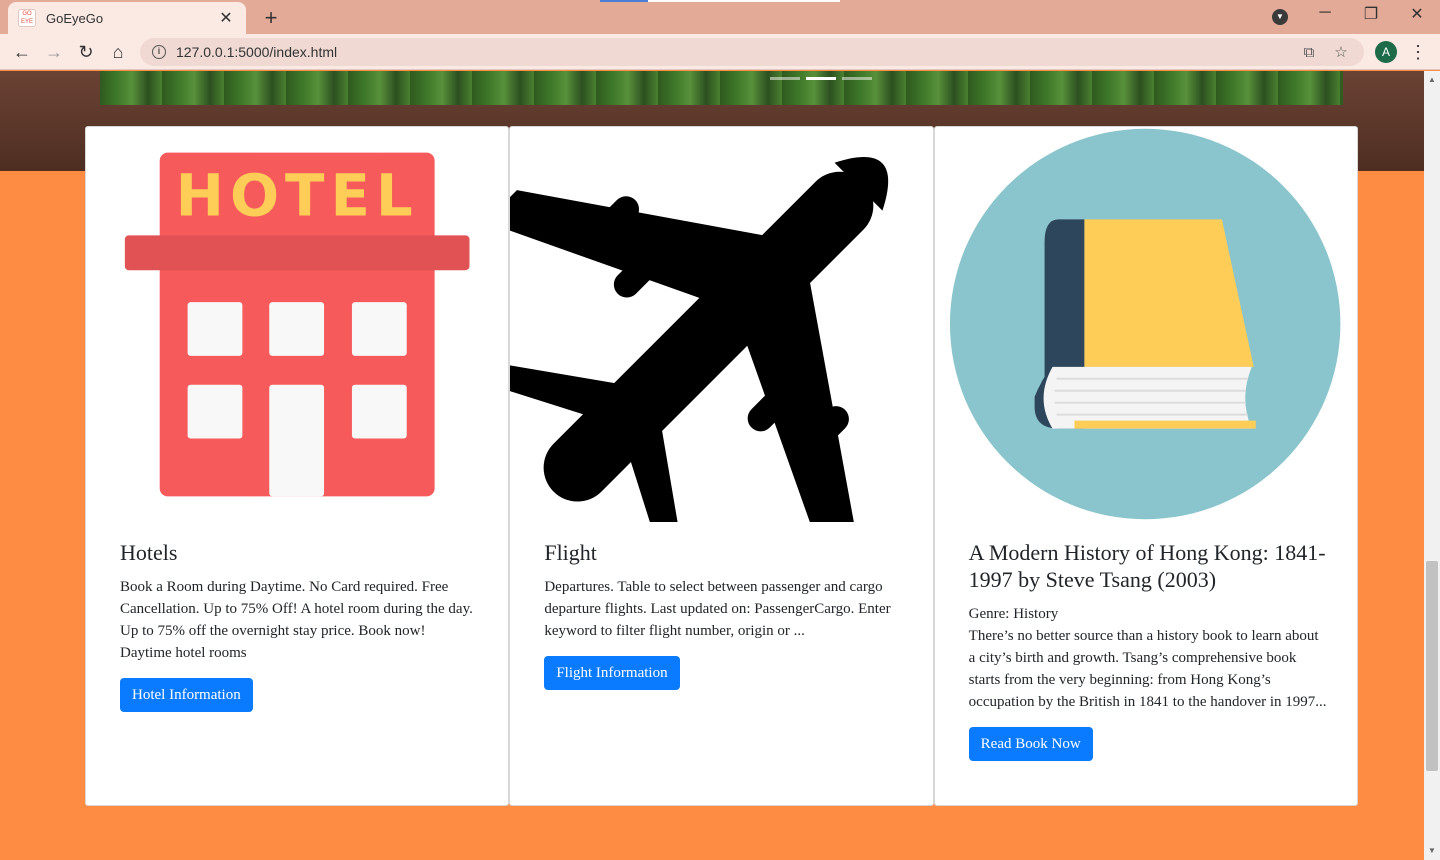  What do you see at coordinates (1432, 666) in the screenshot?
I see `scrollbar-thumb` at bounding box center [1432, 666].